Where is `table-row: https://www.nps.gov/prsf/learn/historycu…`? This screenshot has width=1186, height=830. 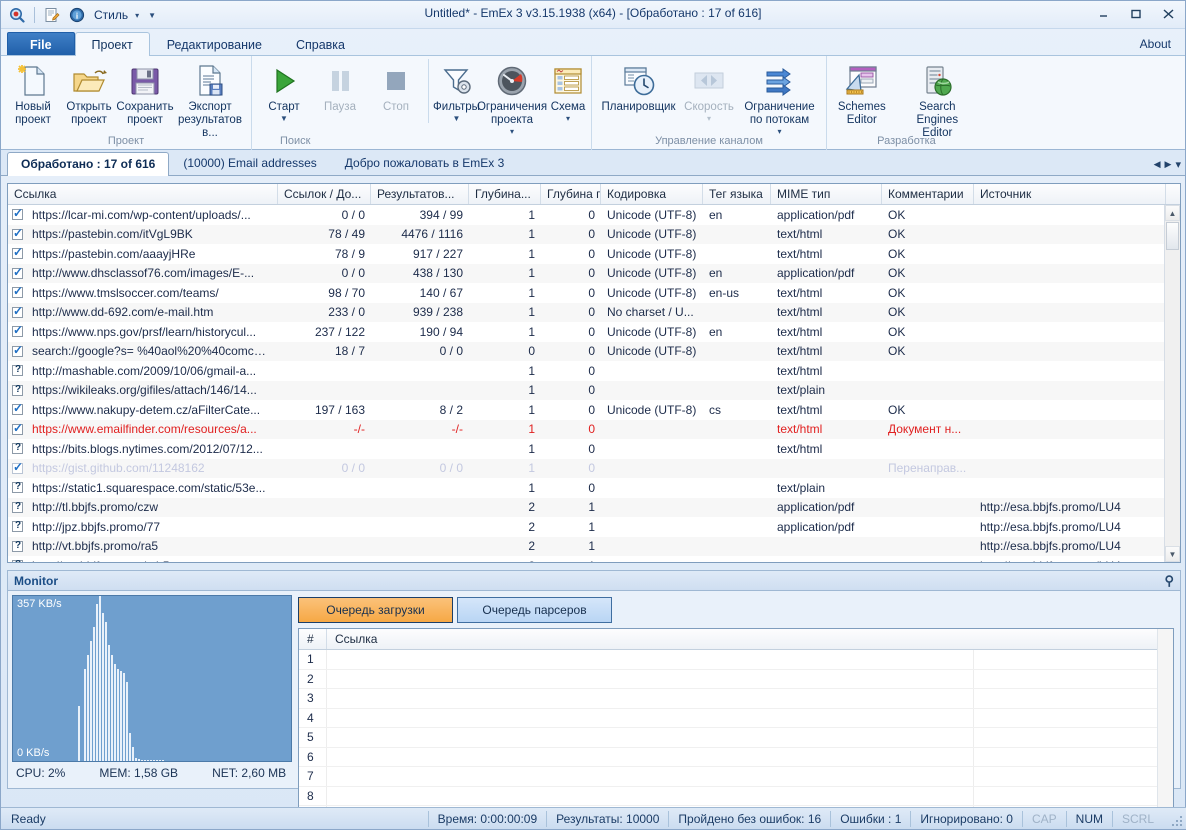
table-row: https://www.nps.gov/prsf/learn/historycu… is located at coordinates (594, 332).